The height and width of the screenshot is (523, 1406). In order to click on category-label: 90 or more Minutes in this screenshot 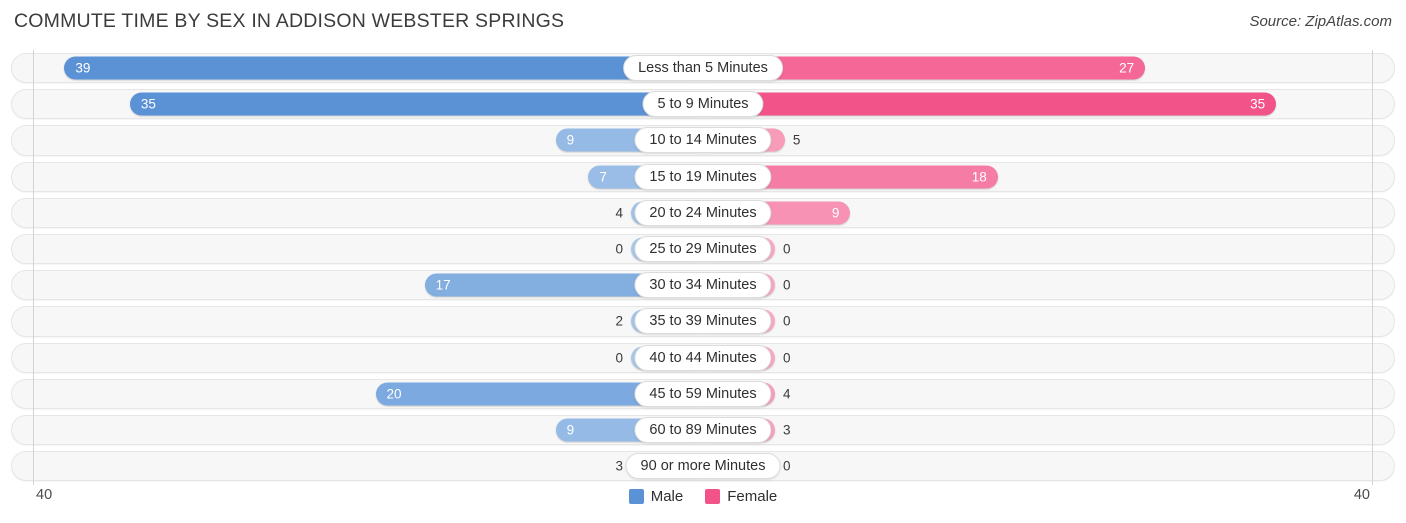, I will do `click(703, 466)`.